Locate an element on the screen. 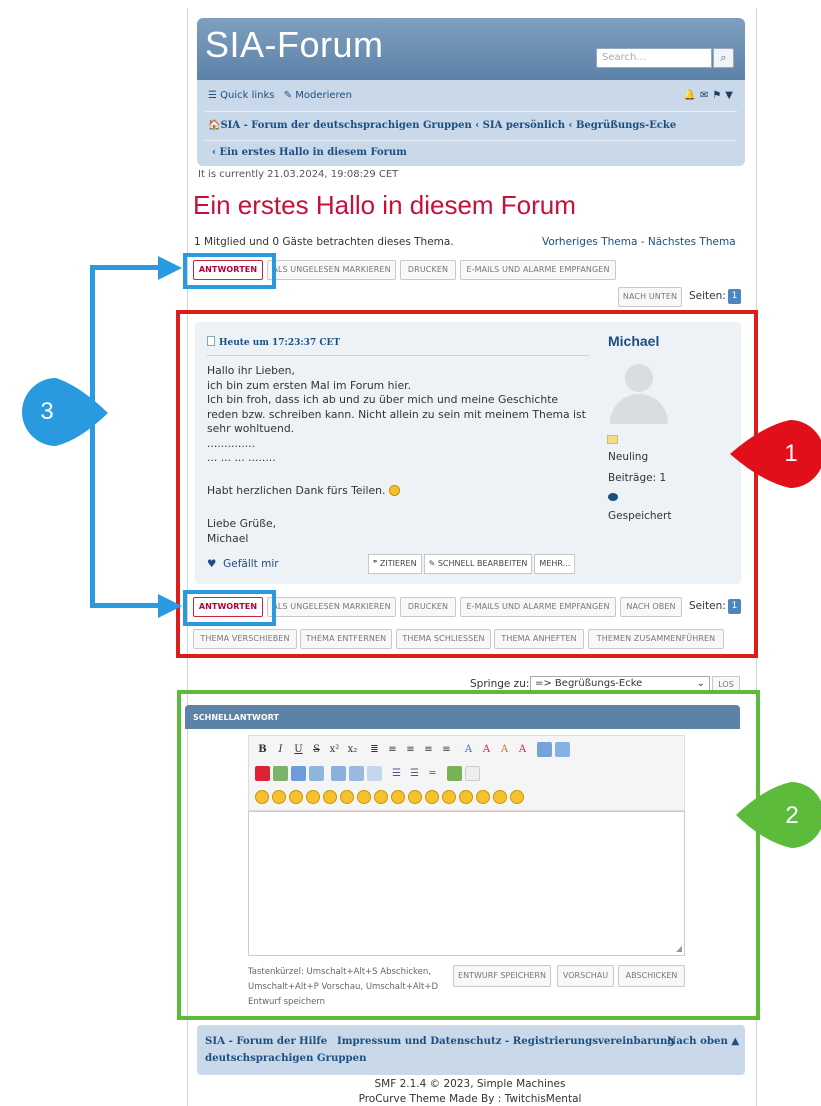 The height and width of the screenshot is (1106, 821). marker-1: 1 is located at coordinates (791, 453).